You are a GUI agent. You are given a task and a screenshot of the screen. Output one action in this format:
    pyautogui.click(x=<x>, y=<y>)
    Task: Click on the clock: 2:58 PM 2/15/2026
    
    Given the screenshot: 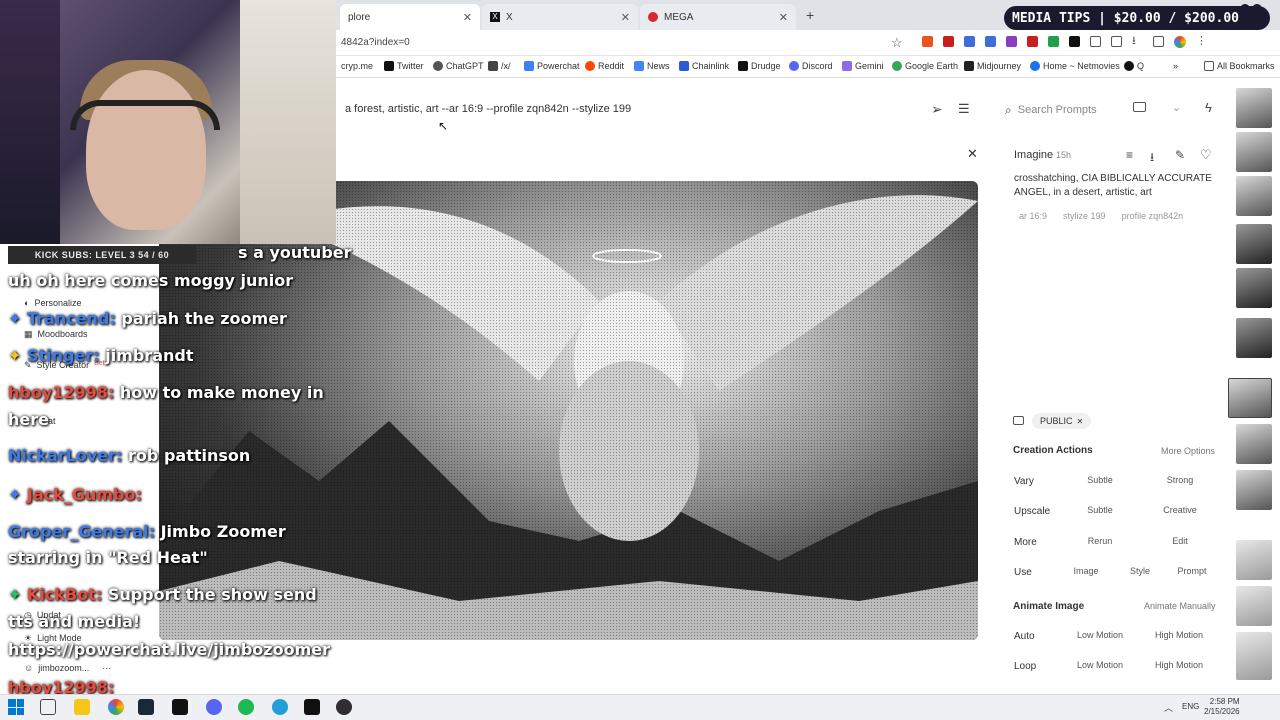 What is the action you would take?
    pyautogui.click(x=1222, y=707)
    